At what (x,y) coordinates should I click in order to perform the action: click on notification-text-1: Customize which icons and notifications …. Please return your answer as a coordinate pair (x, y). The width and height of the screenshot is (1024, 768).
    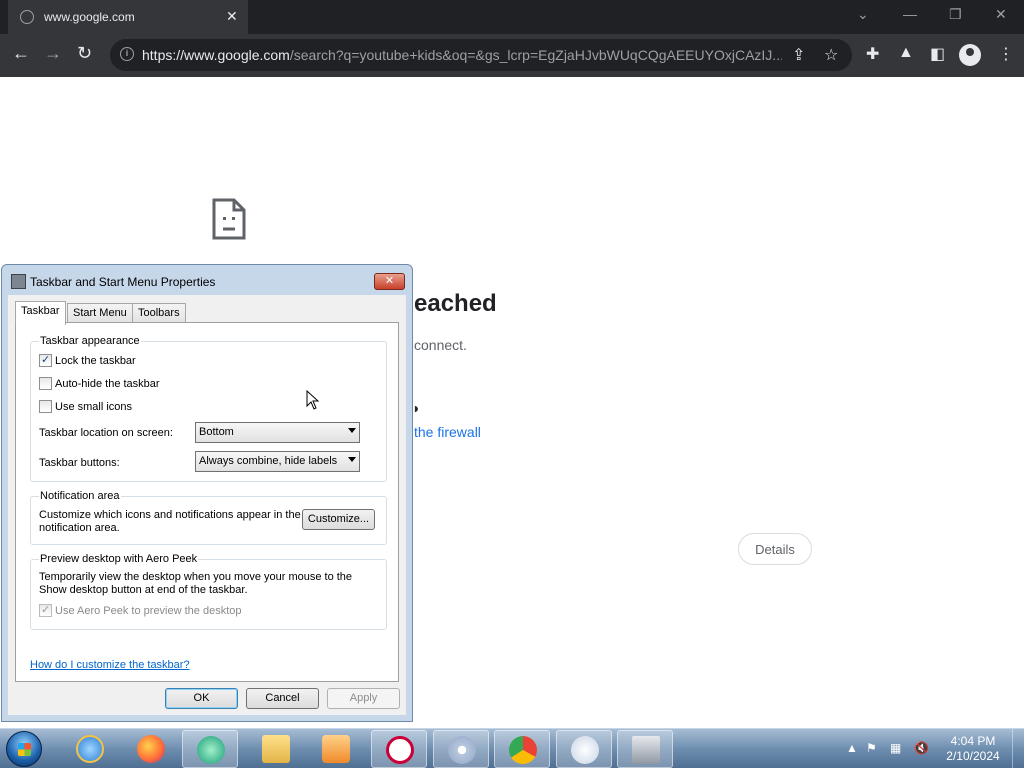
    Looking at the image, I should click on (170, 515).